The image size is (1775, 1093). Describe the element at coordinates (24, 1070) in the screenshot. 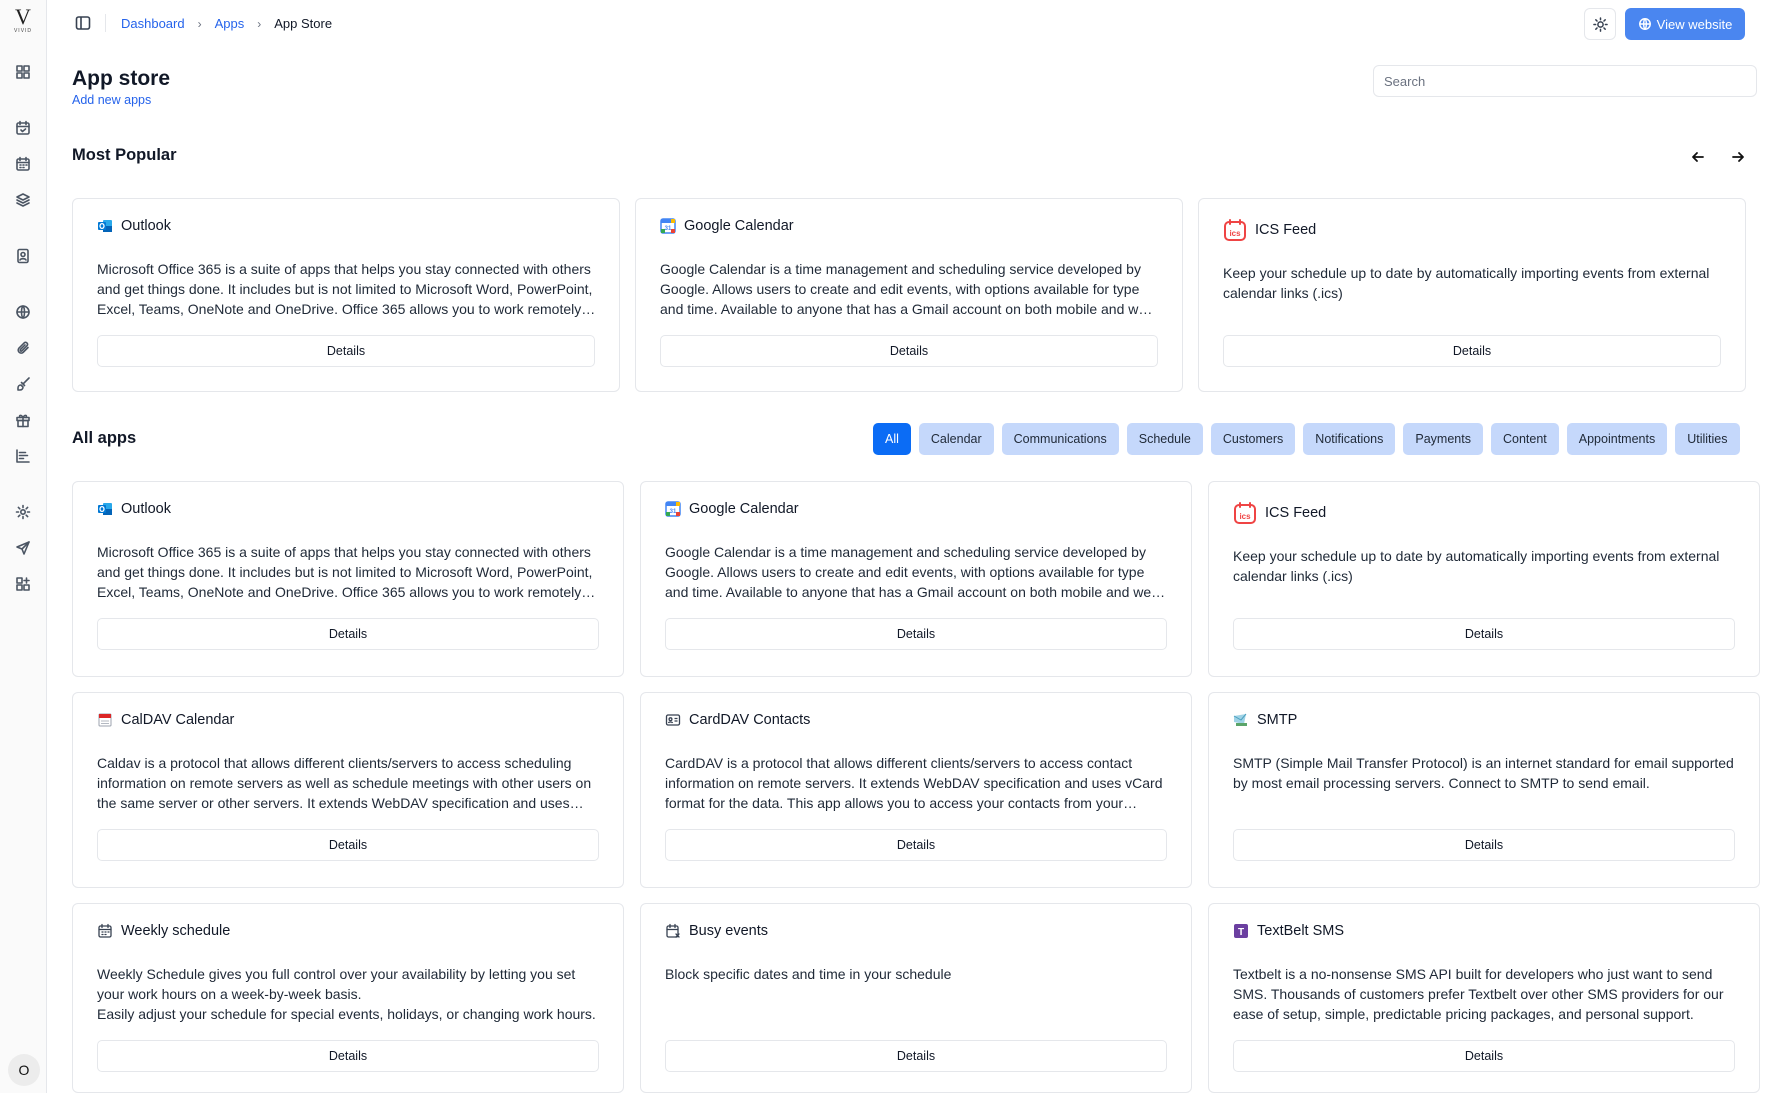

I see `avatar: O` at that location.